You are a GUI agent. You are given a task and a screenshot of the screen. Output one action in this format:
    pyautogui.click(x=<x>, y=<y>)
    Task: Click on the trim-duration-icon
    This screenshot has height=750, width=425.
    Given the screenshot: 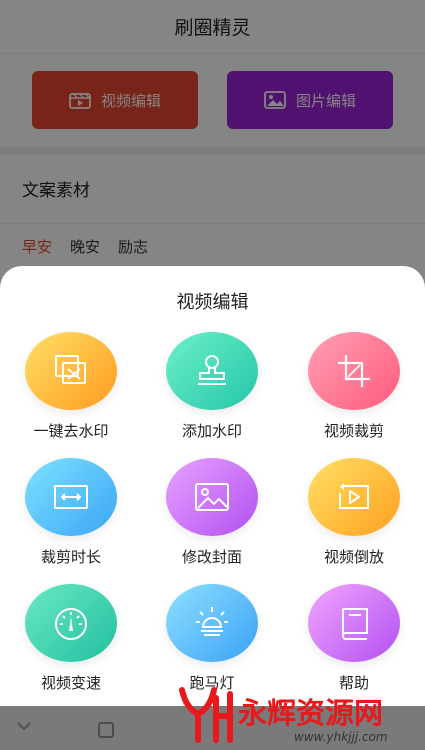 What is the action you would take?
    pyautogui.click(x=71, y=497)
    